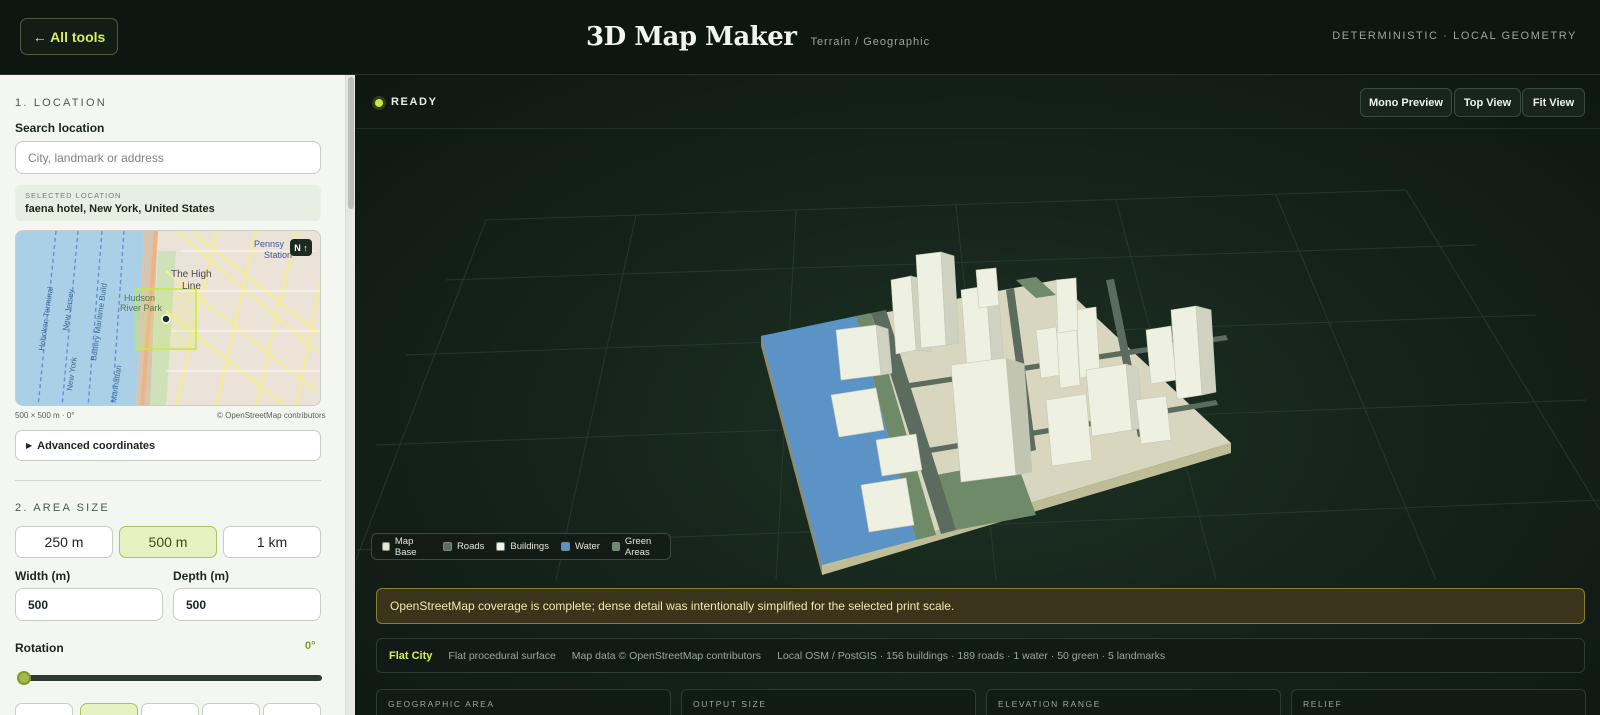 The image size is (1600, 715). What do you see at coordinates (29, 445) in the screenshot?
I see `triangle-right-icon: ▶` at bounding box center [29, 445].